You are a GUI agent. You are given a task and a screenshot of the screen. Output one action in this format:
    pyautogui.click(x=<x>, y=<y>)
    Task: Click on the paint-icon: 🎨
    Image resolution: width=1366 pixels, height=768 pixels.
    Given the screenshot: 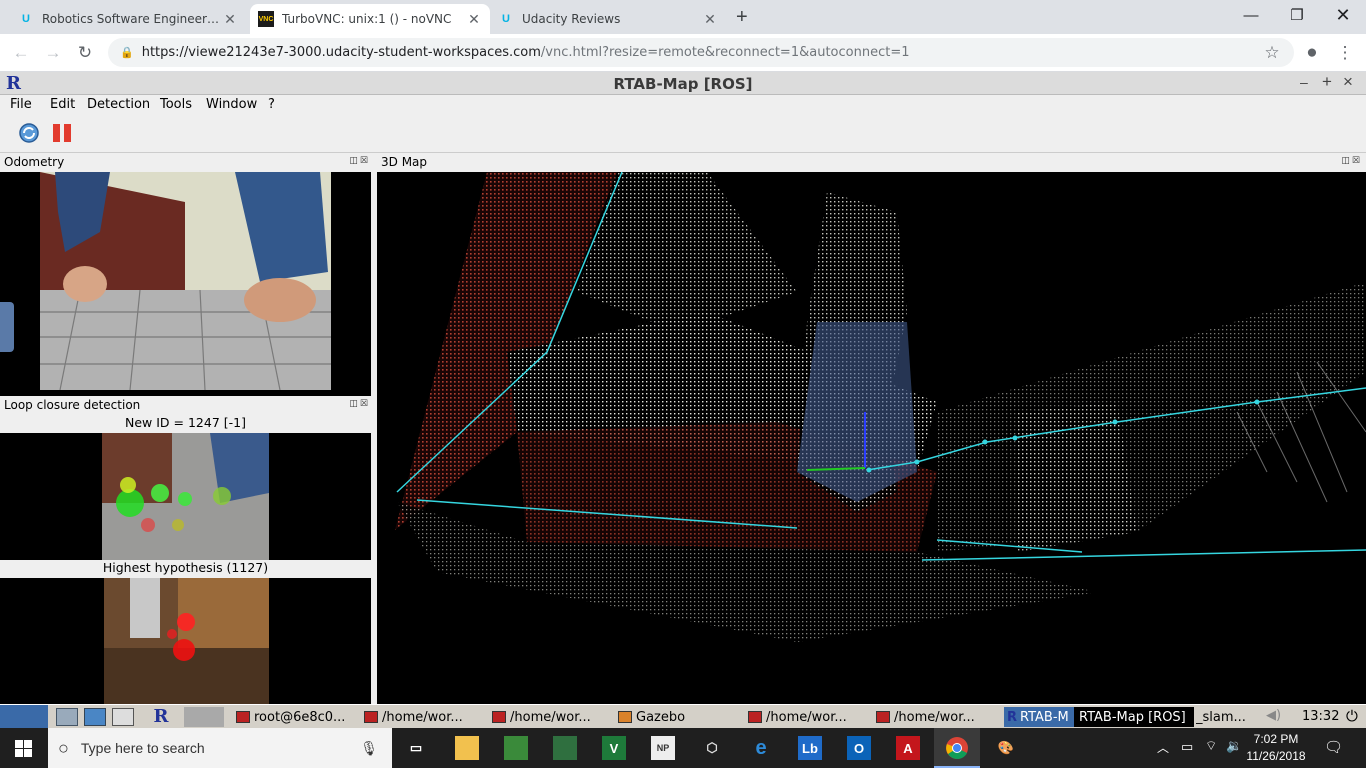 What is the action you would take?
    pyautogui.click(x=1006, y=748)
    